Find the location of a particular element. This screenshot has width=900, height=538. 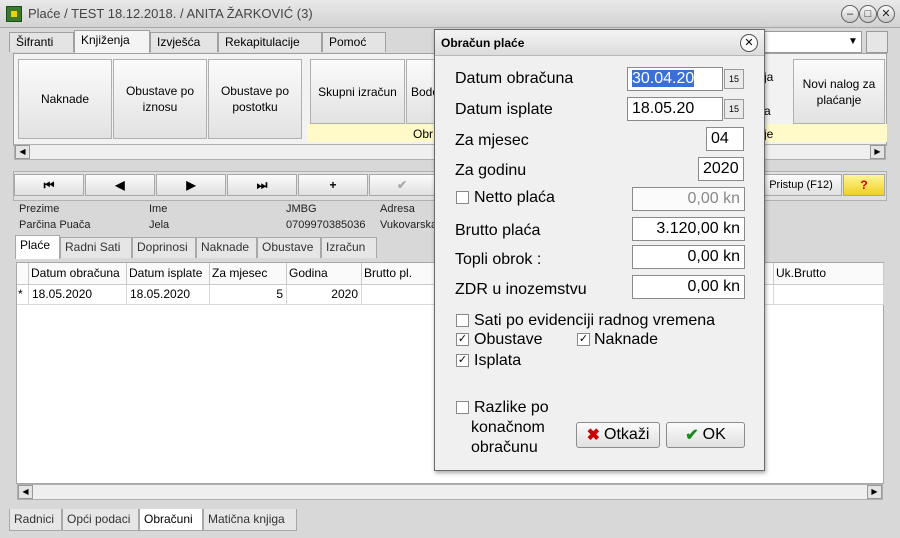

adresa-value: Vukovarska is located at coordinates (409, 225).